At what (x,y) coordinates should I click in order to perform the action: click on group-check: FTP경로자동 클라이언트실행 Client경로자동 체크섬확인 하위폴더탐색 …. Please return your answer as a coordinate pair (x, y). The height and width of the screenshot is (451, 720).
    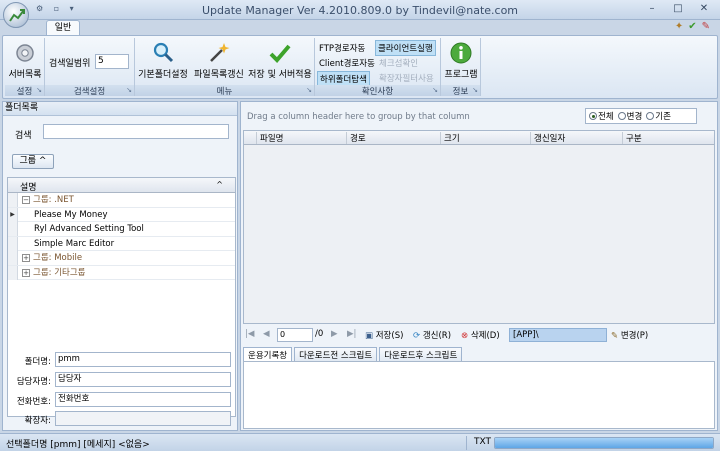
    Looking at the image, I should click on (378, 67).